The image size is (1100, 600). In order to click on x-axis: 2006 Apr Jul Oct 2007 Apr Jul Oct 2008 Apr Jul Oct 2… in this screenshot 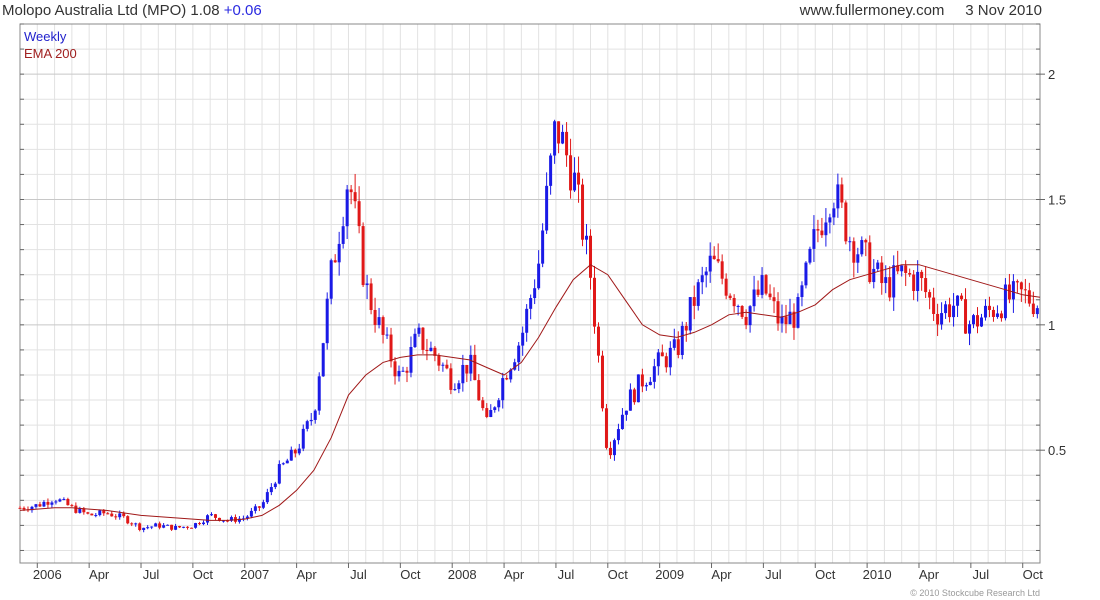, I will do `click(538, 572)`.